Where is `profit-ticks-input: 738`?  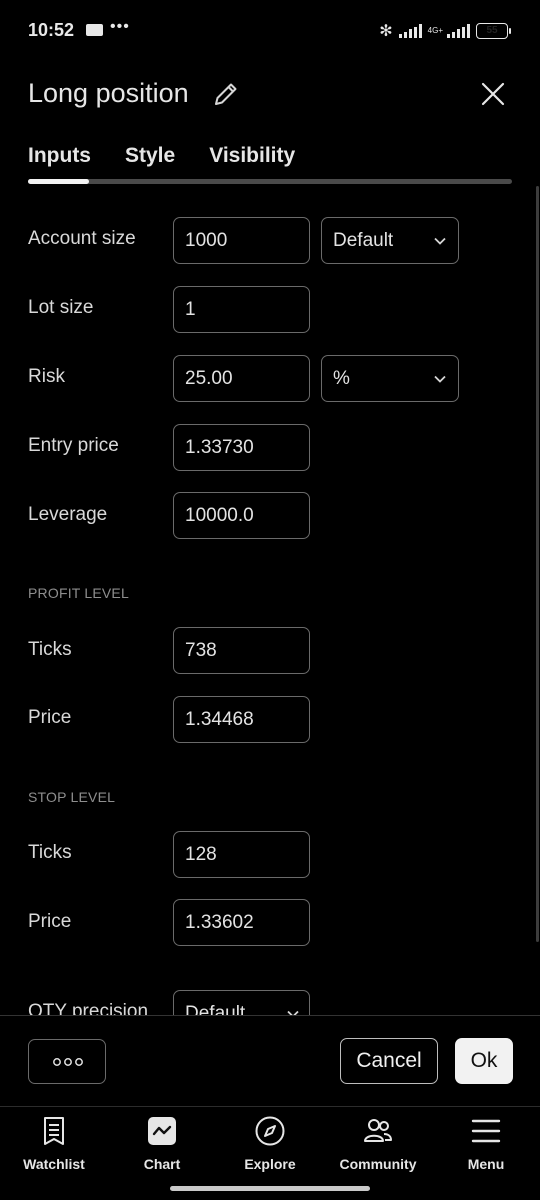 profit-ticks-input: 738 is located at coordinates (241, 650).